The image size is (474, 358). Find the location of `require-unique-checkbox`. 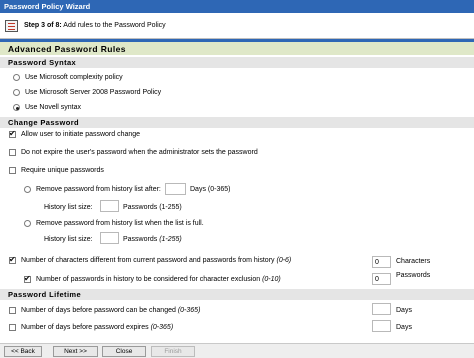

require-unique-checkbox is located at coordinates (12, 170).